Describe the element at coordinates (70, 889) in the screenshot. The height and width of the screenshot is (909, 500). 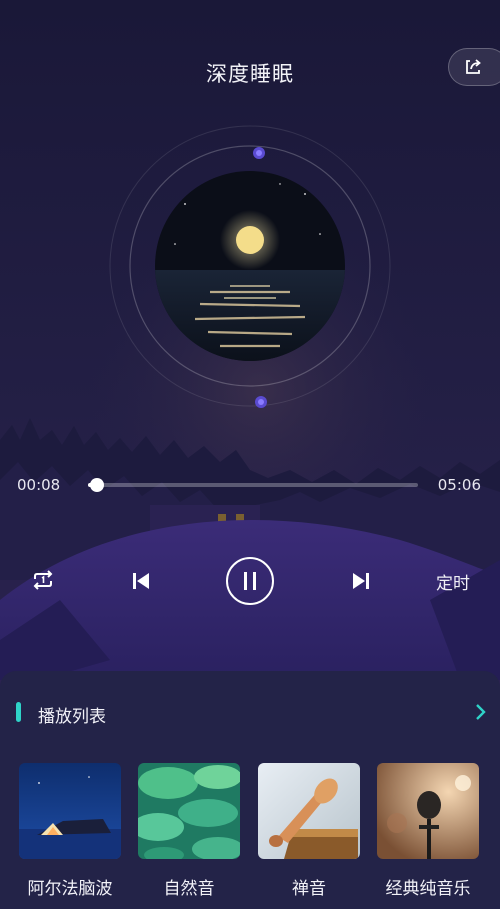
I see `playlist-card-label: 阿尔法脑波` at that location.